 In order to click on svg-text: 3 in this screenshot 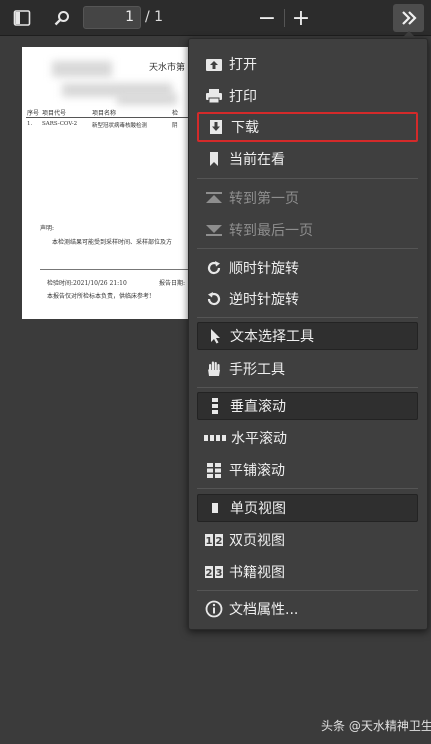, I will do `click(219, 573)`.